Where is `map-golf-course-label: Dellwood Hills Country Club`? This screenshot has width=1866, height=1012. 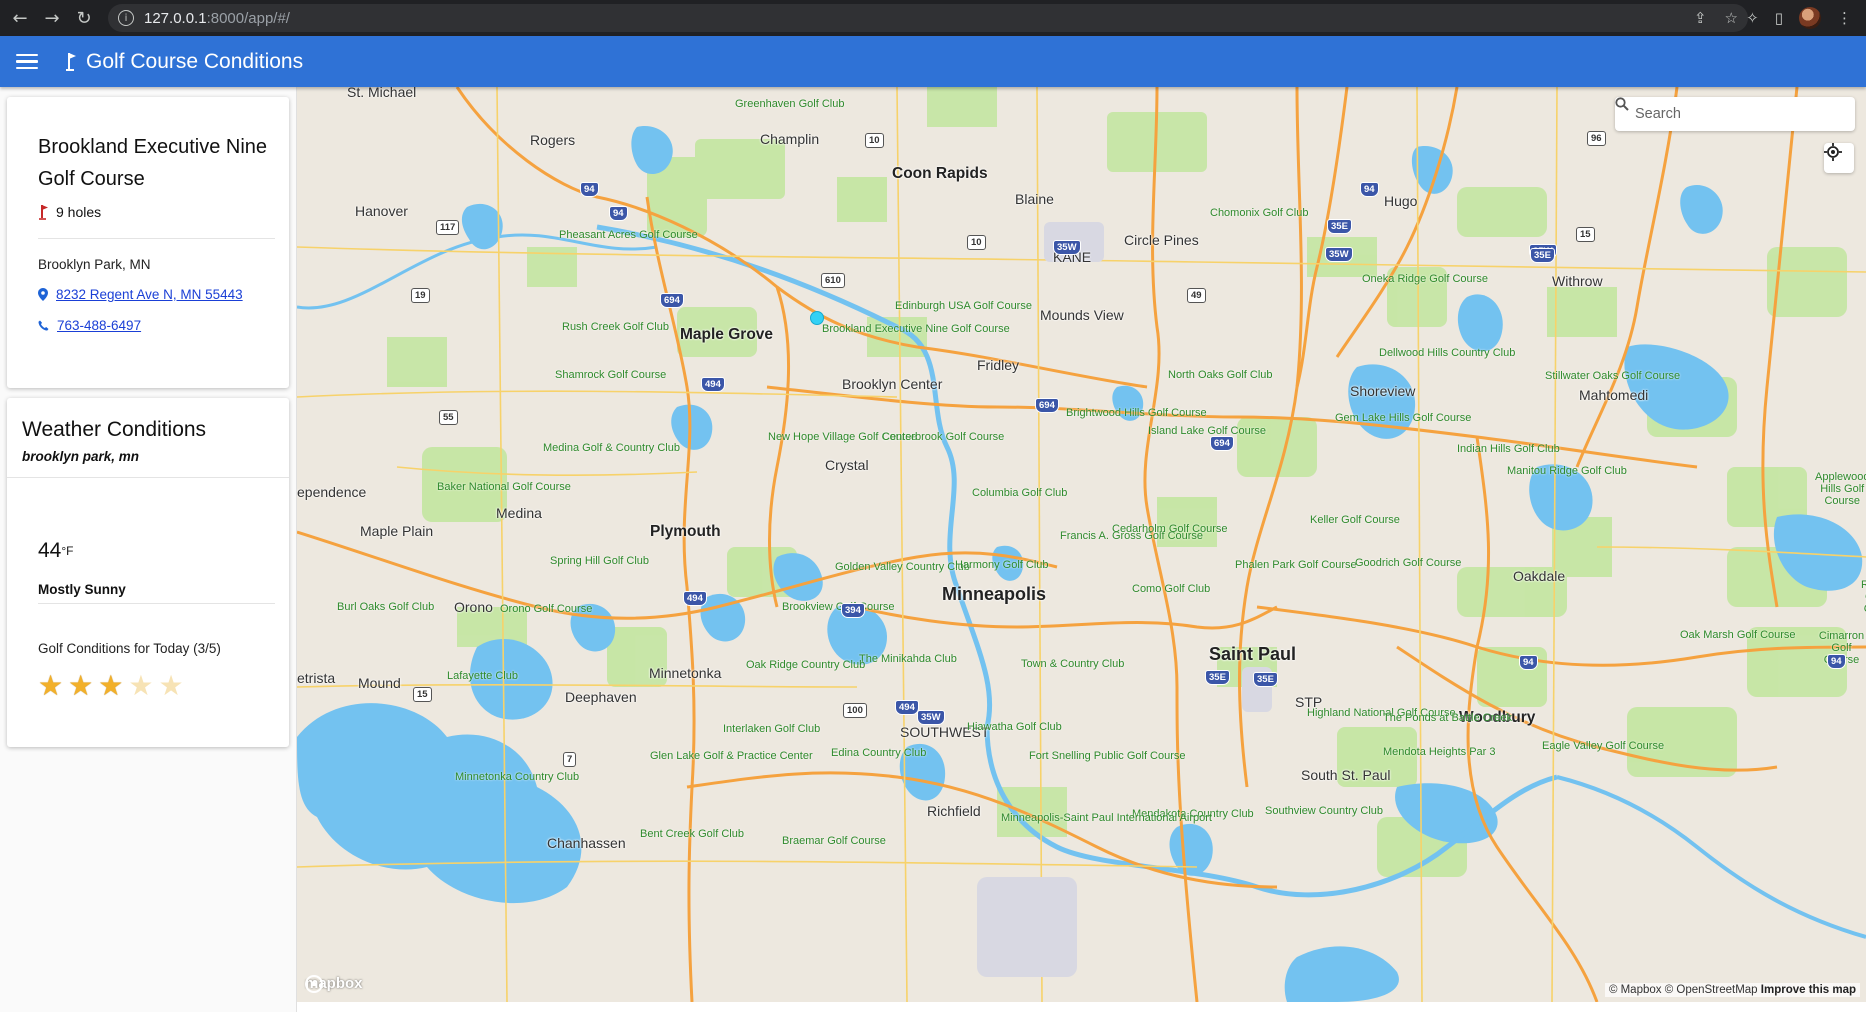 map-golf-course-label: Dellwood Hills Country Club is located at coordinates (1447, 353).